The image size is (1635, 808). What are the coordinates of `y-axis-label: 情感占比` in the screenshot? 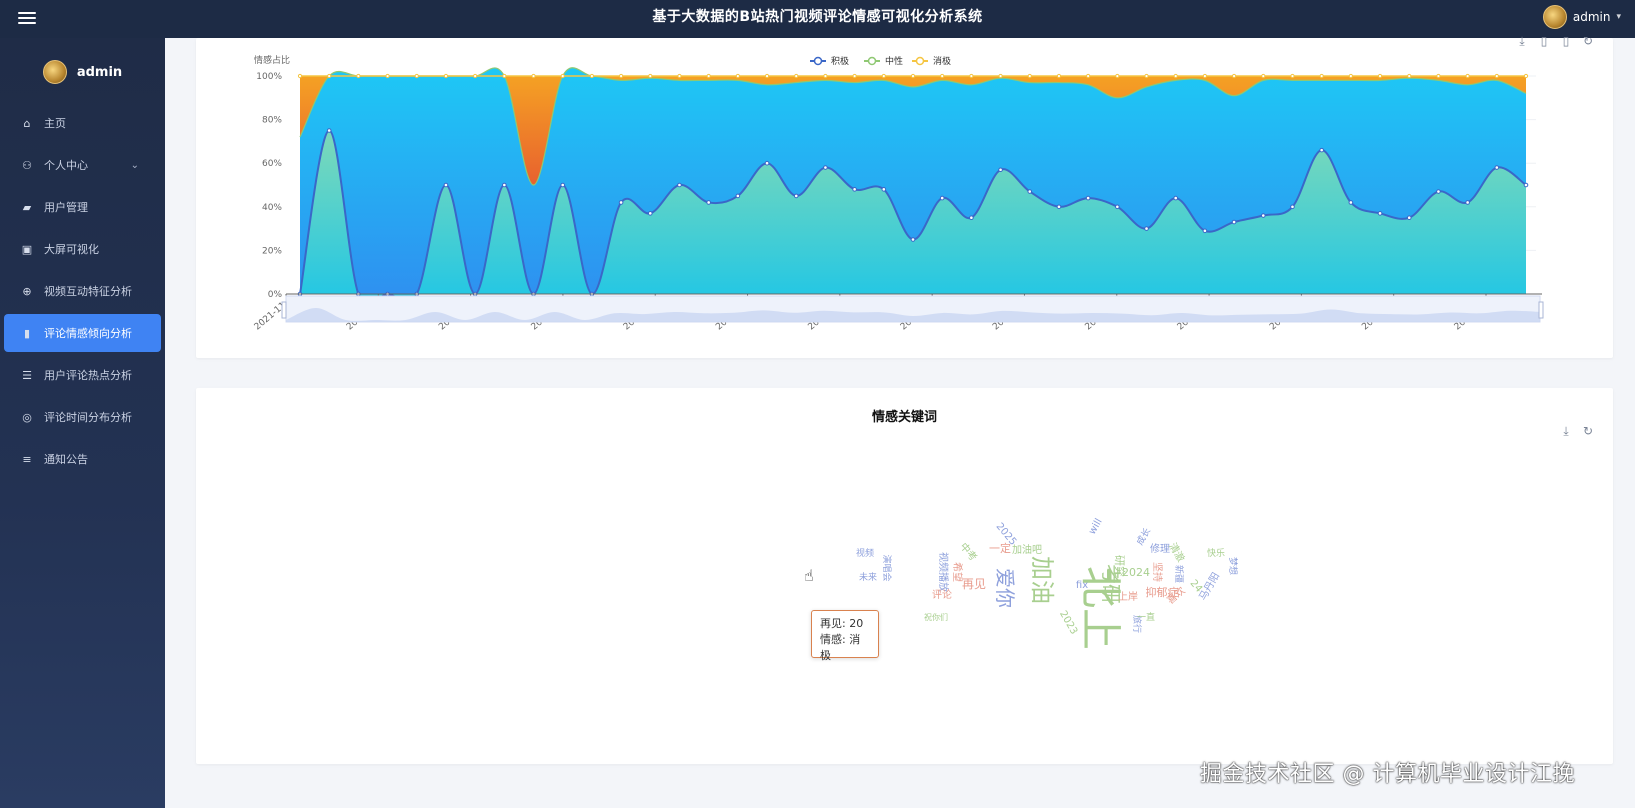 It's located at (272, 60).